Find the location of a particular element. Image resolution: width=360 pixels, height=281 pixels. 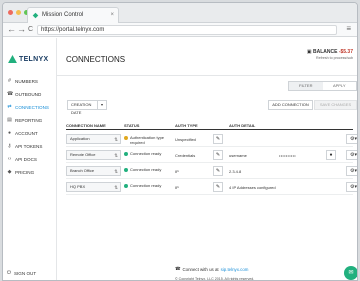

sidebar-item-pricing: ◆ PRICING is located at coordinates (21, 172).